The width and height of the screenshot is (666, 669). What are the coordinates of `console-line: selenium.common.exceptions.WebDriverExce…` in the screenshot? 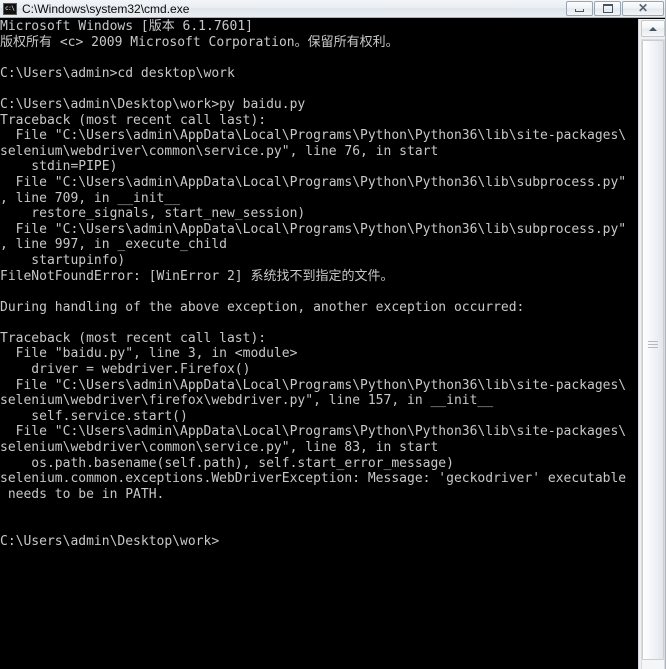 It's located at (313, 479).